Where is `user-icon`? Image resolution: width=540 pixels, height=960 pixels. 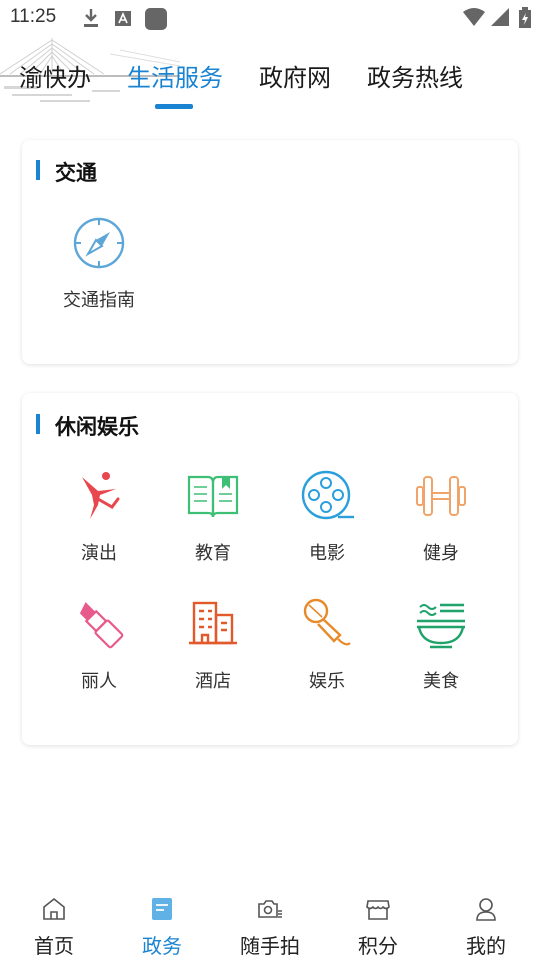
user-icon is located at coordinates (486, 909).